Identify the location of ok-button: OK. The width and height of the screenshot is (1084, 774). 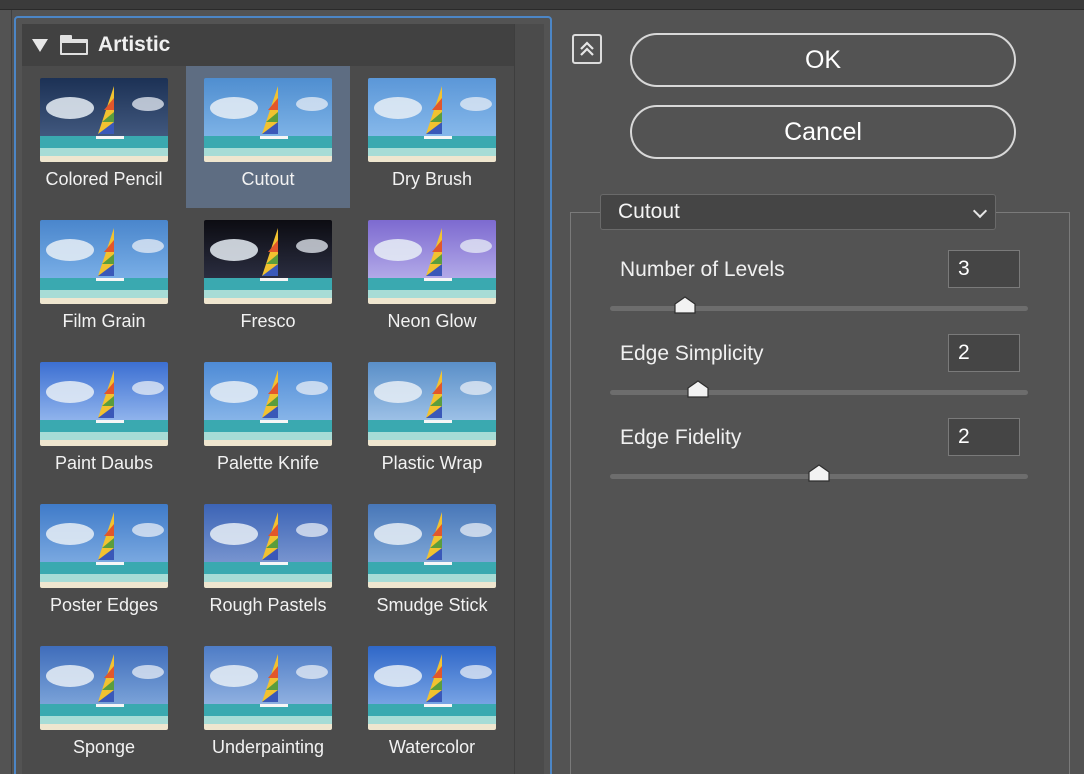
(823, 60).